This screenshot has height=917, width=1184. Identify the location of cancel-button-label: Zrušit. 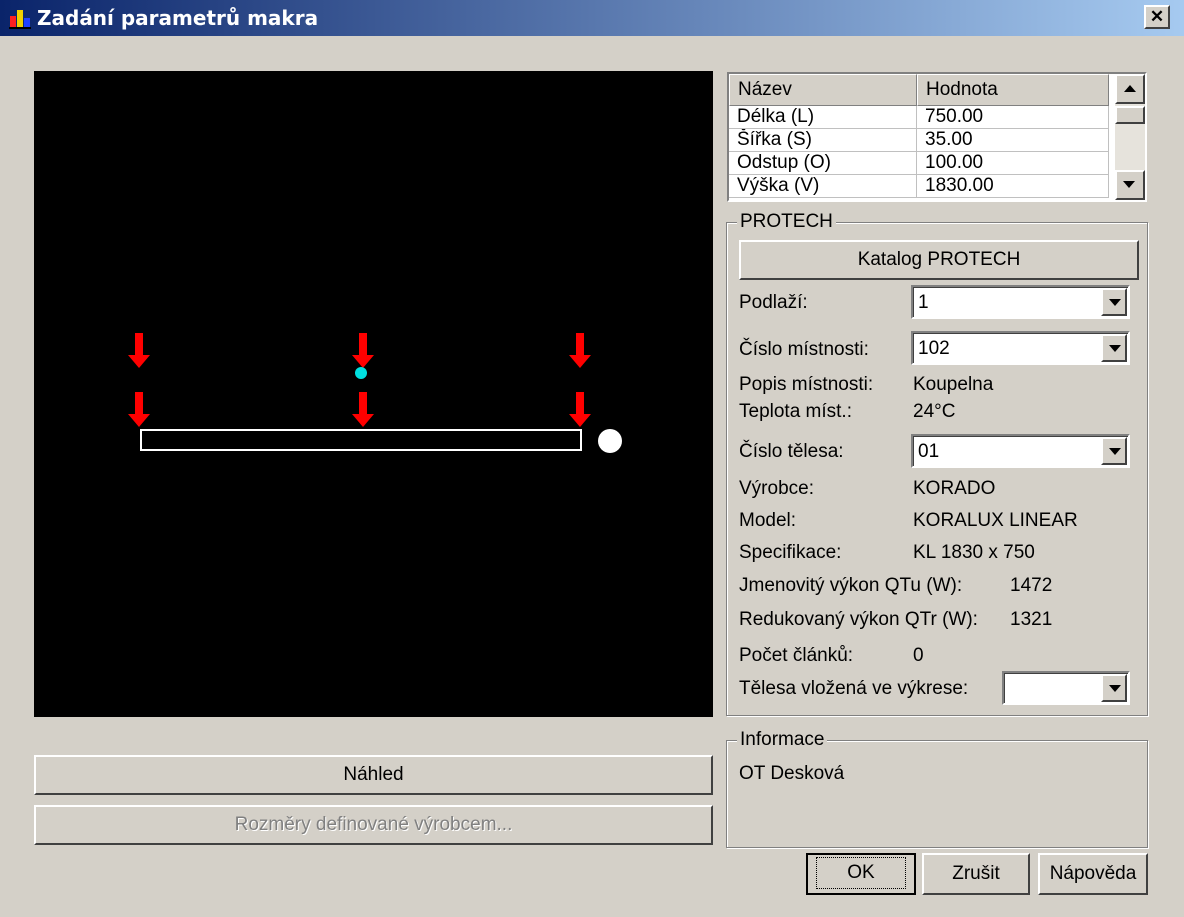
(976, 873).